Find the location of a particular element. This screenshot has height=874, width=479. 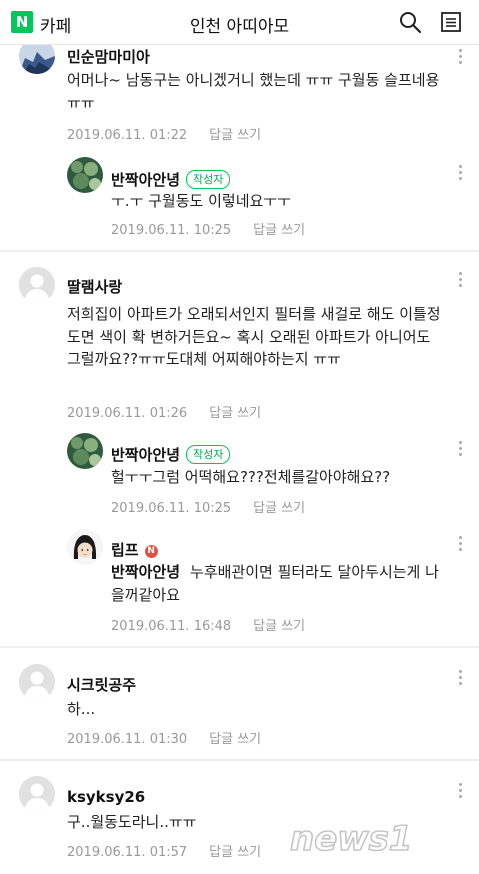

comment-nickname: 시크릿공주 is located at coordinates (101, 684).